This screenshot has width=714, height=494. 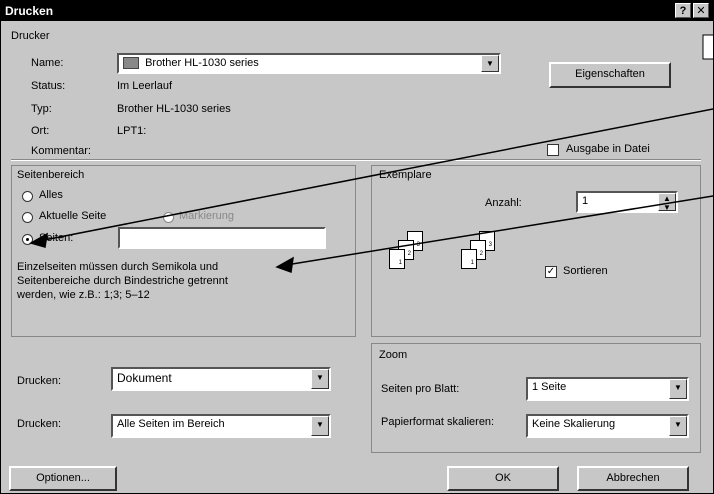 What do you see at coordinates (707, 47) in the screenshot?
I see `offscreen-page-fragment` at bounding box center [707, 47].